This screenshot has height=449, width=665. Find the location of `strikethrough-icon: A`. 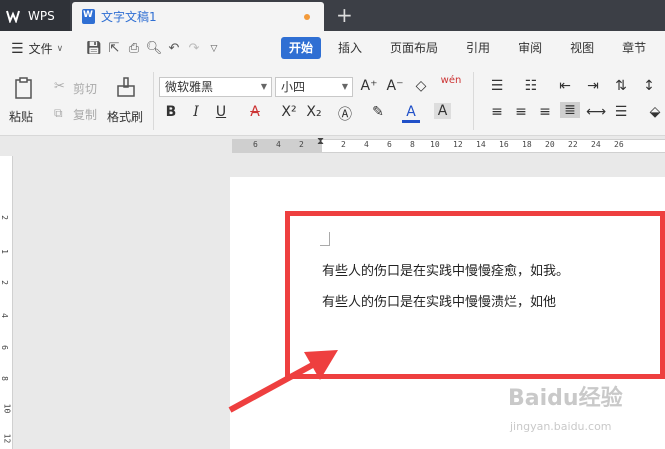

strikethrough-icon: A is located at coordinates (255, 112).